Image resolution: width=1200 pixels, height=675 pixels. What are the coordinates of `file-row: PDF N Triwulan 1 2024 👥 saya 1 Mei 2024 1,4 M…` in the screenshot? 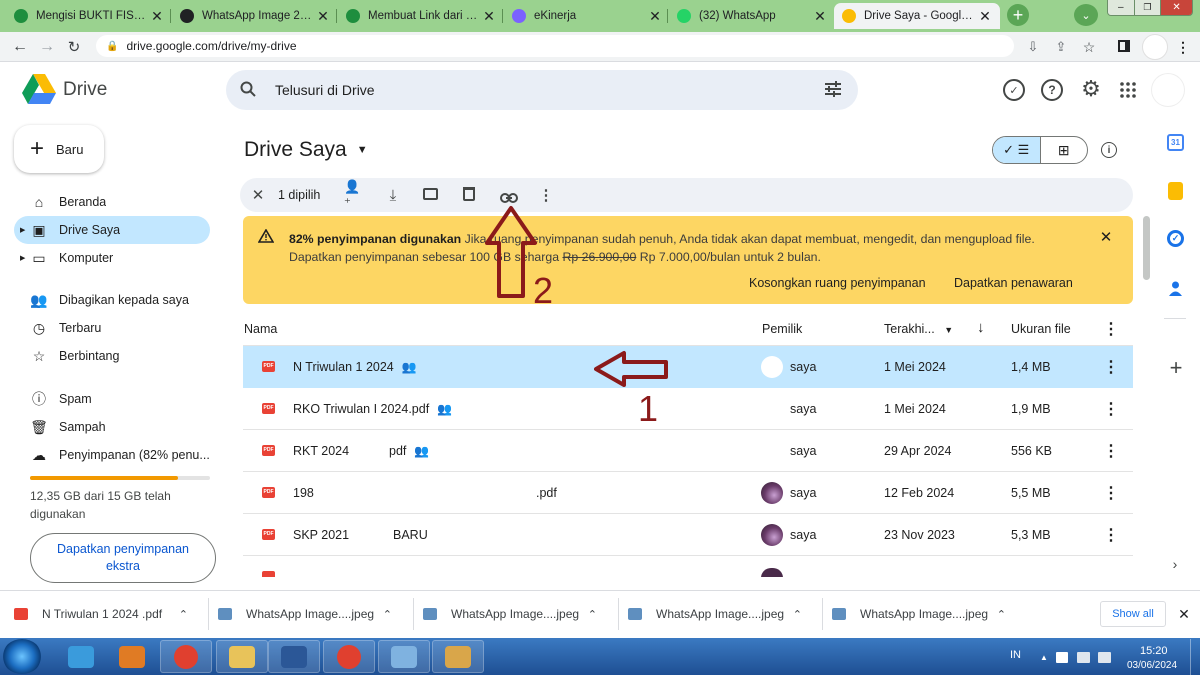 It's located at (688, 367).